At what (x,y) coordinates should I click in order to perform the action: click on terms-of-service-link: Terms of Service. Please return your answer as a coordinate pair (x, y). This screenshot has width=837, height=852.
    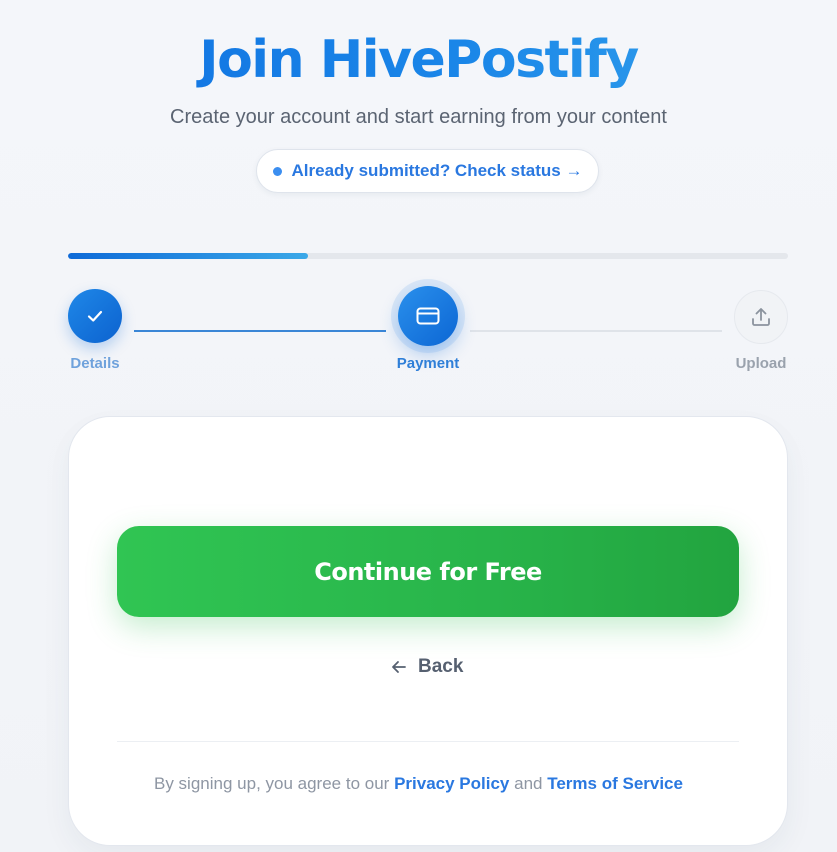
    Looking at the image, I should click on (615, 783).